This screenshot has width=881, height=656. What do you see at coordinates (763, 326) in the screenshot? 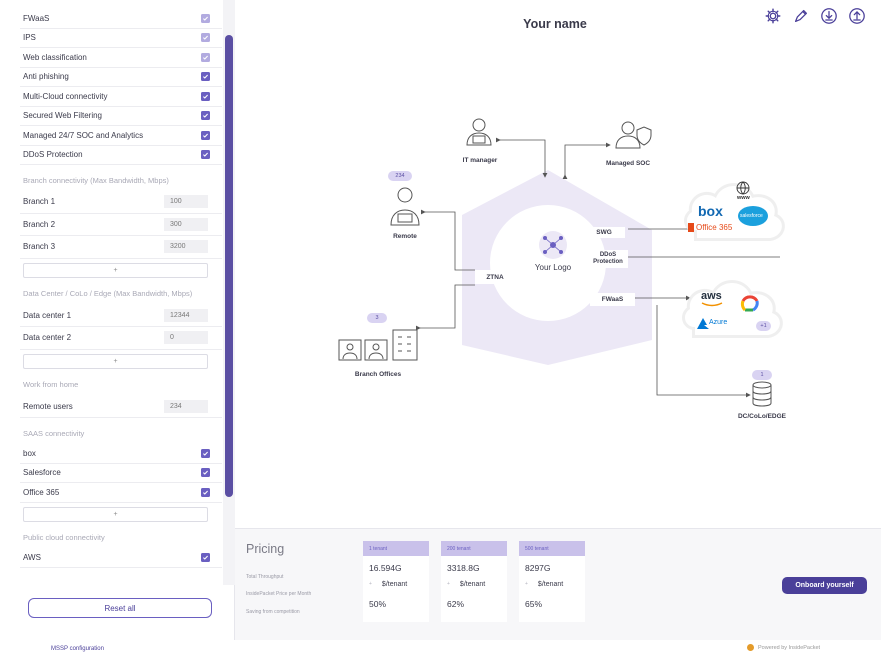
I see `cloud-more-badge: +1` at bounding box center [763, 326].